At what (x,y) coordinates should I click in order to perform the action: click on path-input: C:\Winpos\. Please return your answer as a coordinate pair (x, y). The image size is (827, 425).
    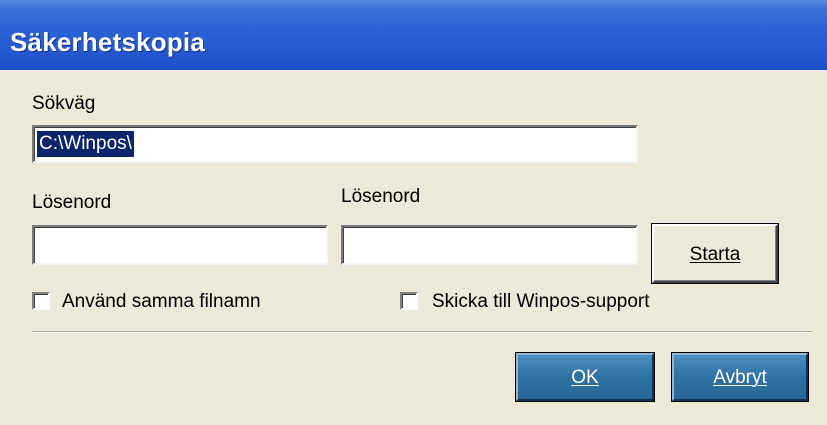
    Looking at the image, I should click on (335, 144).